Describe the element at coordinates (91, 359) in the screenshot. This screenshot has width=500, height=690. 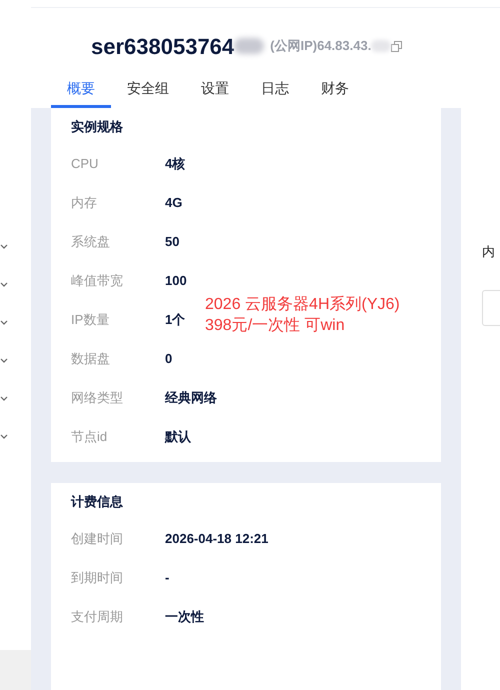
I see `field-label: 数据盘` at that location.